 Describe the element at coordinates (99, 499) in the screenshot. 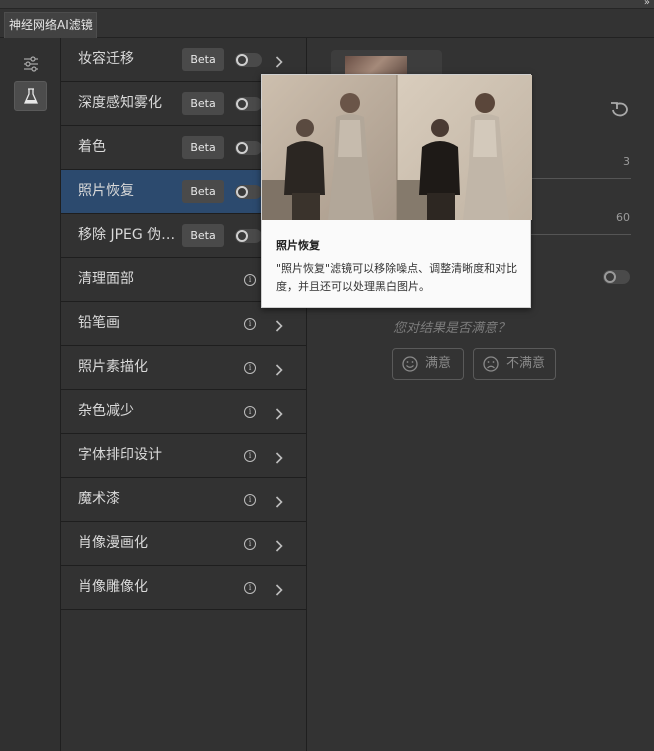

I see `filter-label: 魔术漆` at that location.